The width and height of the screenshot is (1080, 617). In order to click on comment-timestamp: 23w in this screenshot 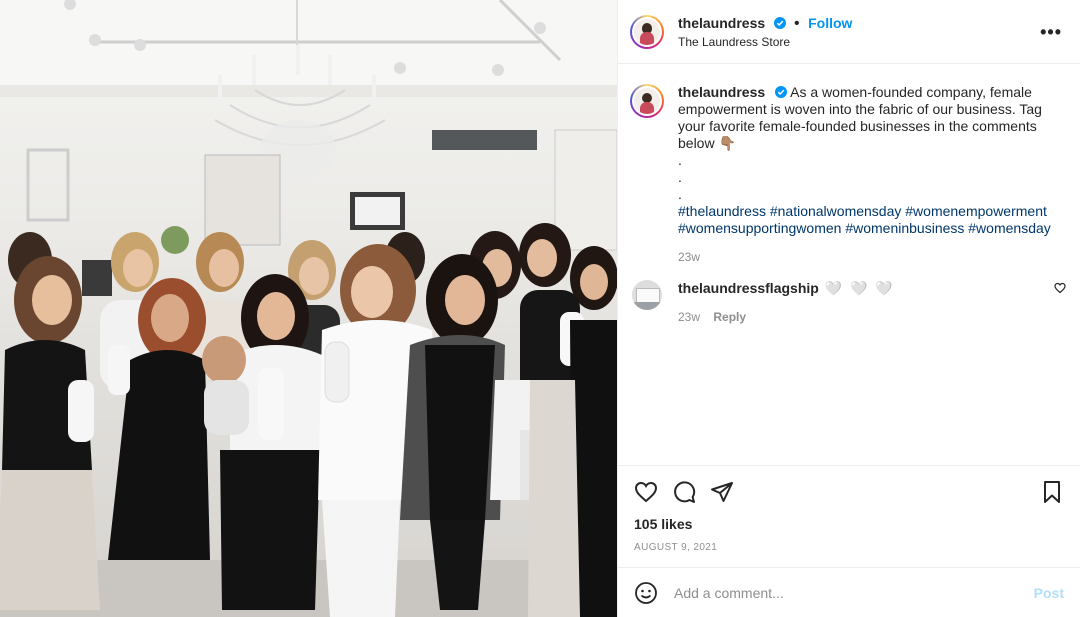, I will do `click(689, 317)`.